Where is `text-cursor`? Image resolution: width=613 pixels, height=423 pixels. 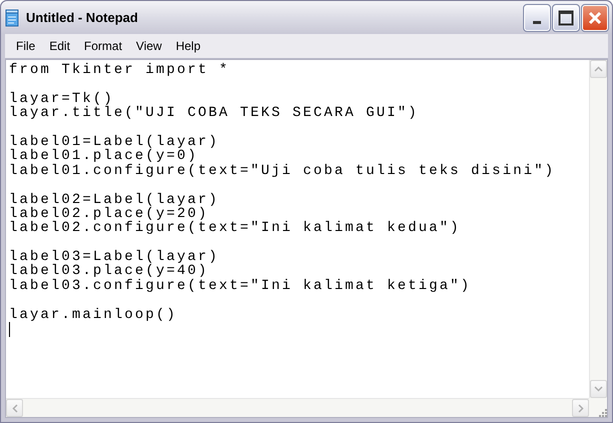 text-cursor is located at coordinates (9, 330).